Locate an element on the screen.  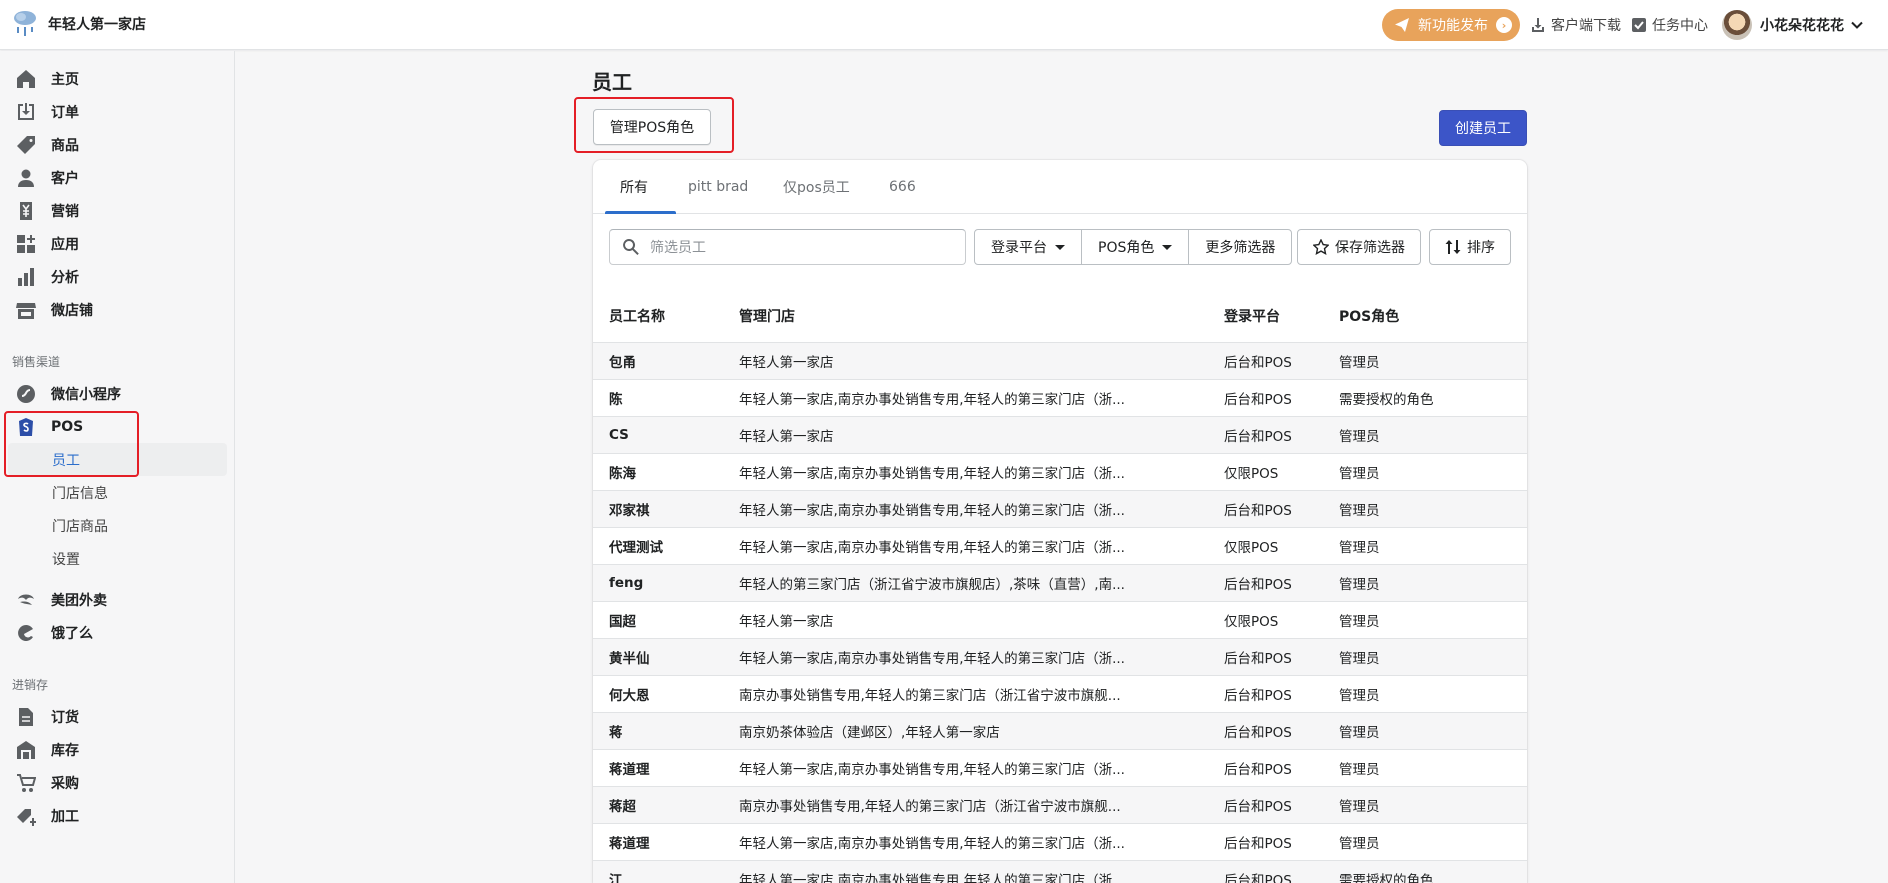
user-menu: 小花朵花花花 is located at coordinates (1793, 25).